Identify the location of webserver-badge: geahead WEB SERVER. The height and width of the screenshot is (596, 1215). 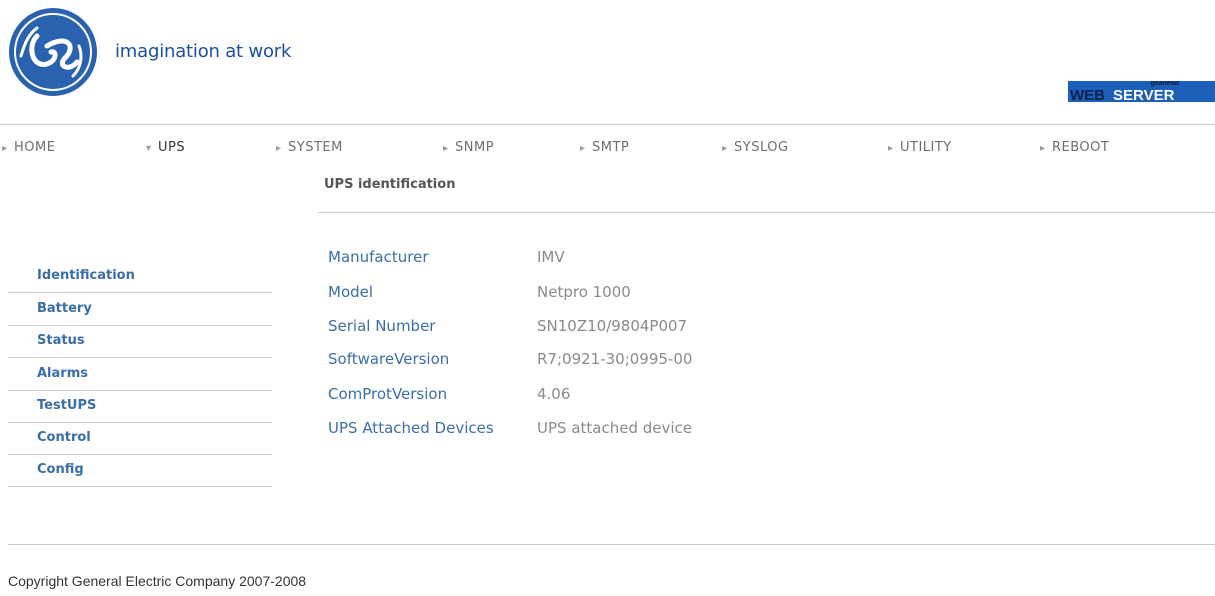
(1141, 91).